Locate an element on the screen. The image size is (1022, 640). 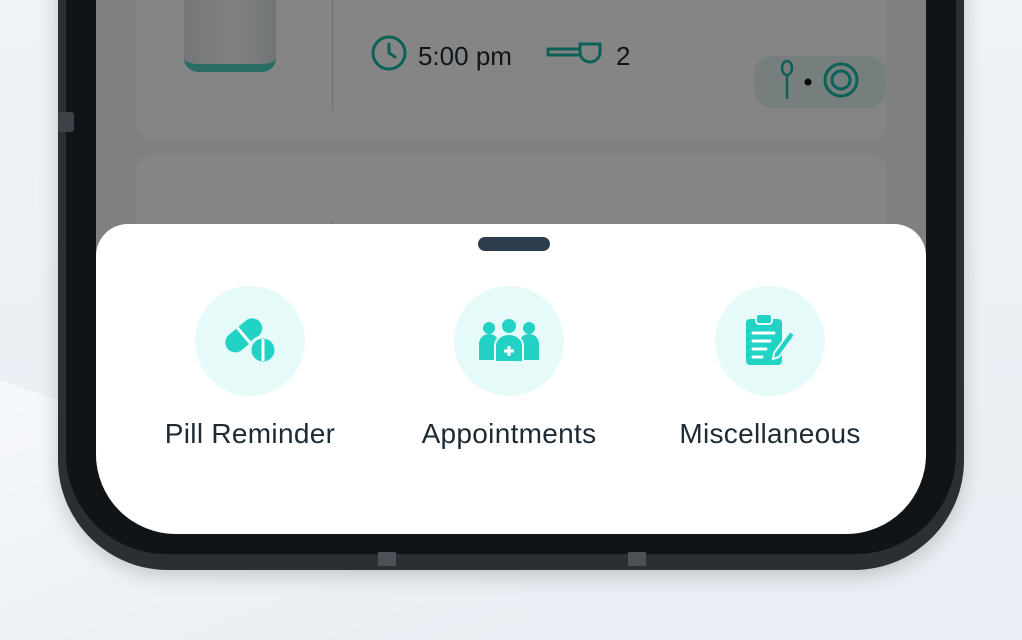
phone-side-button is located at coordinates (66, 122).